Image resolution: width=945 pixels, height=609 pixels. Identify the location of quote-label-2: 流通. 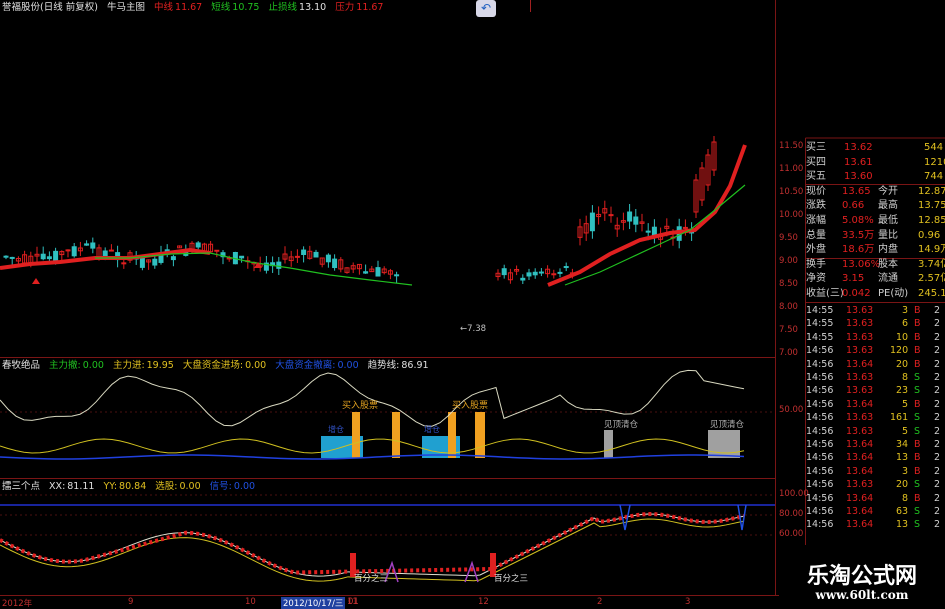
(888, 279).